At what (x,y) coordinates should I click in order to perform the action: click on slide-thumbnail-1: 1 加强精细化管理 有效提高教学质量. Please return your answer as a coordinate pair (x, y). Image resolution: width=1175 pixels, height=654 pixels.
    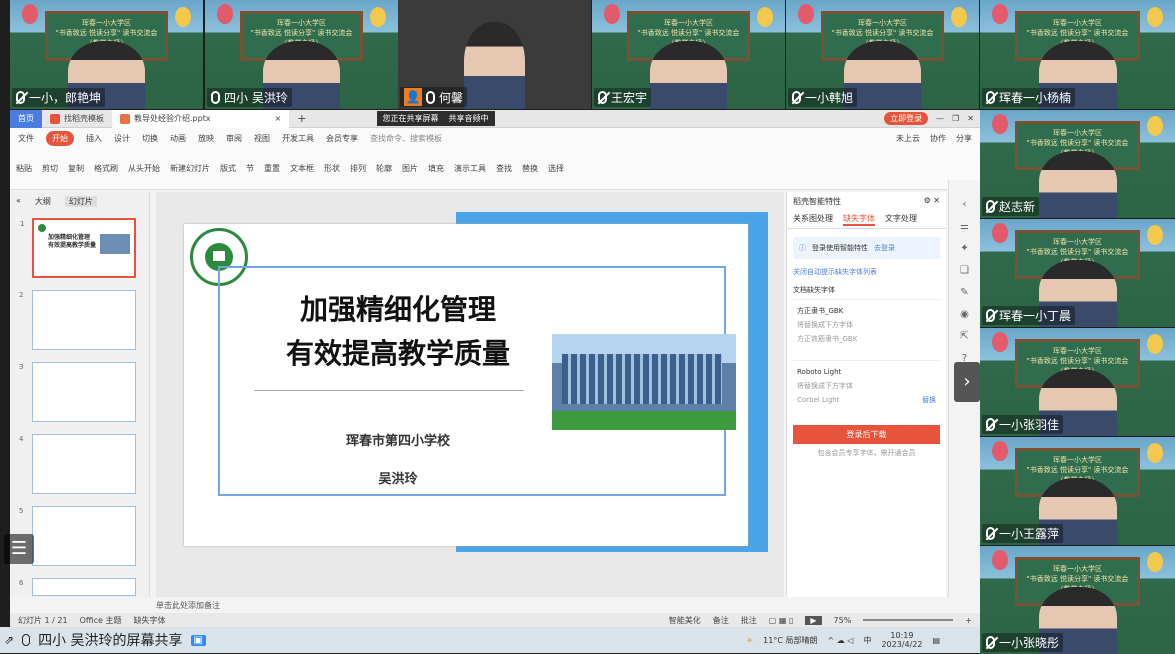
    Looking at the image, I should click on (78, 248).